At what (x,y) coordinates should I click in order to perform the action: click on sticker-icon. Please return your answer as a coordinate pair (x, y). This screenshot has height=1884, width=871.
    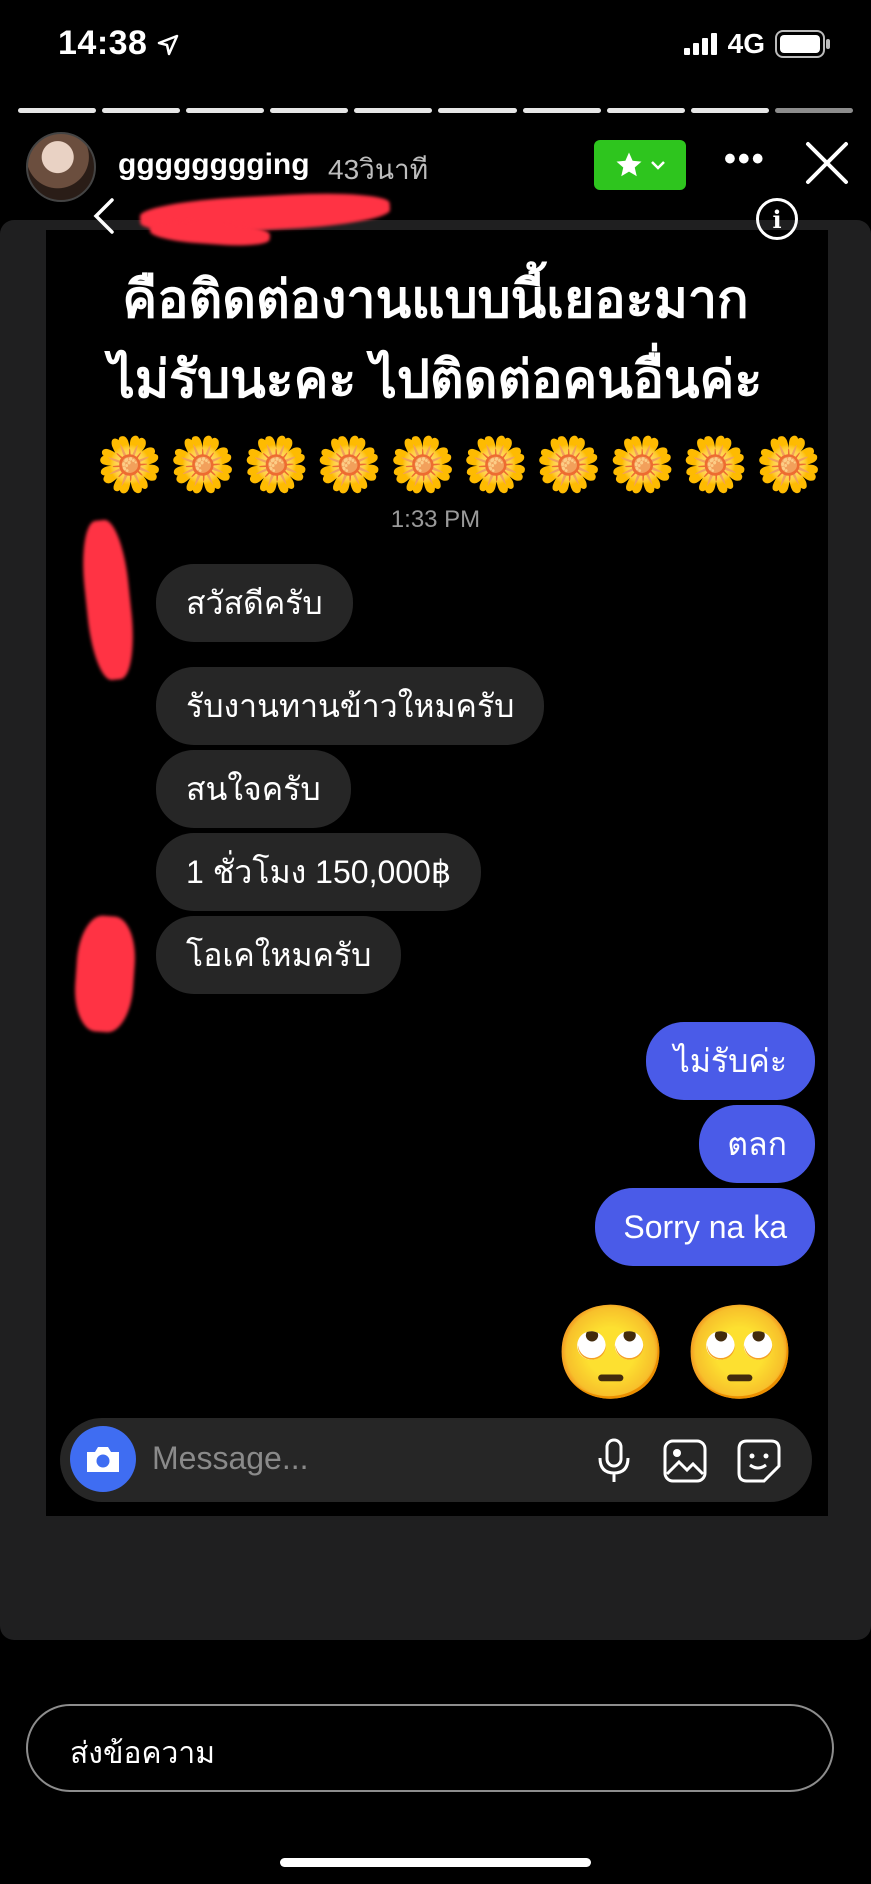
    Looking at the image, I should click on (759, 1461).